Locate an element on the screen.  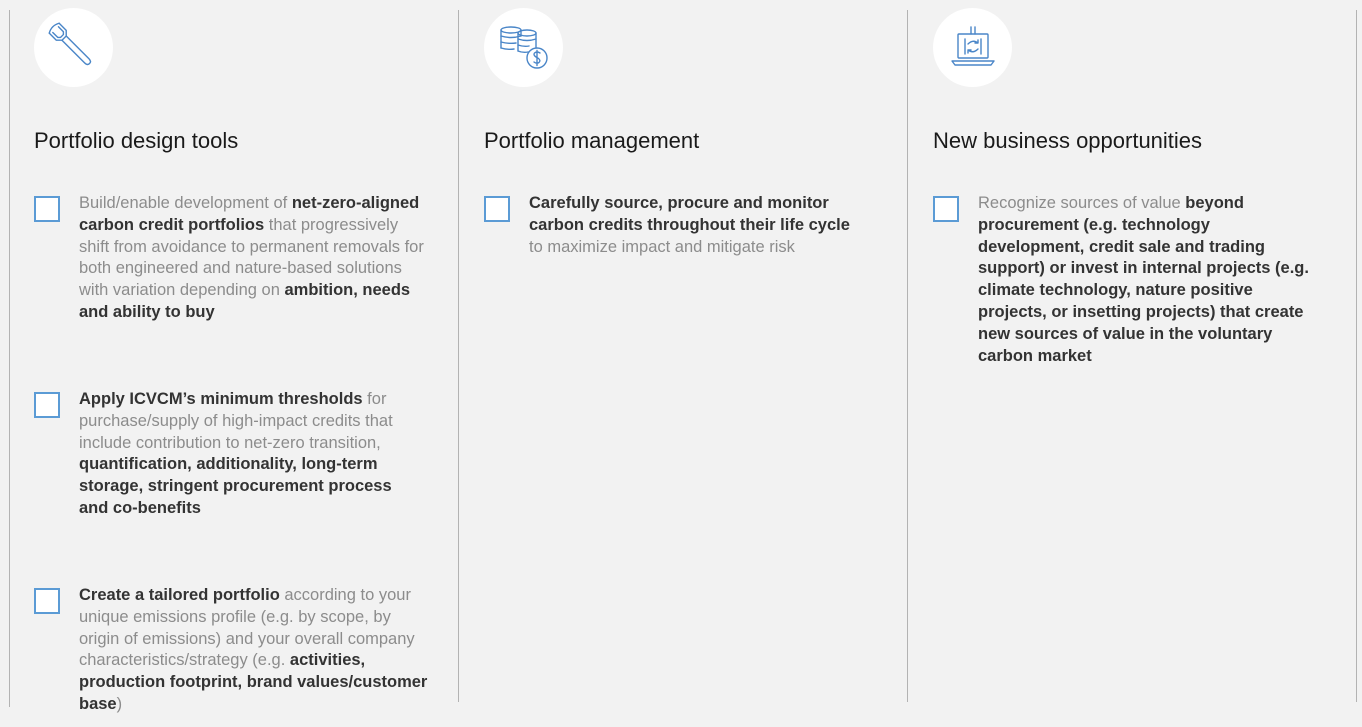
column-title: Portfolio management is located at coordinates (592, 140).